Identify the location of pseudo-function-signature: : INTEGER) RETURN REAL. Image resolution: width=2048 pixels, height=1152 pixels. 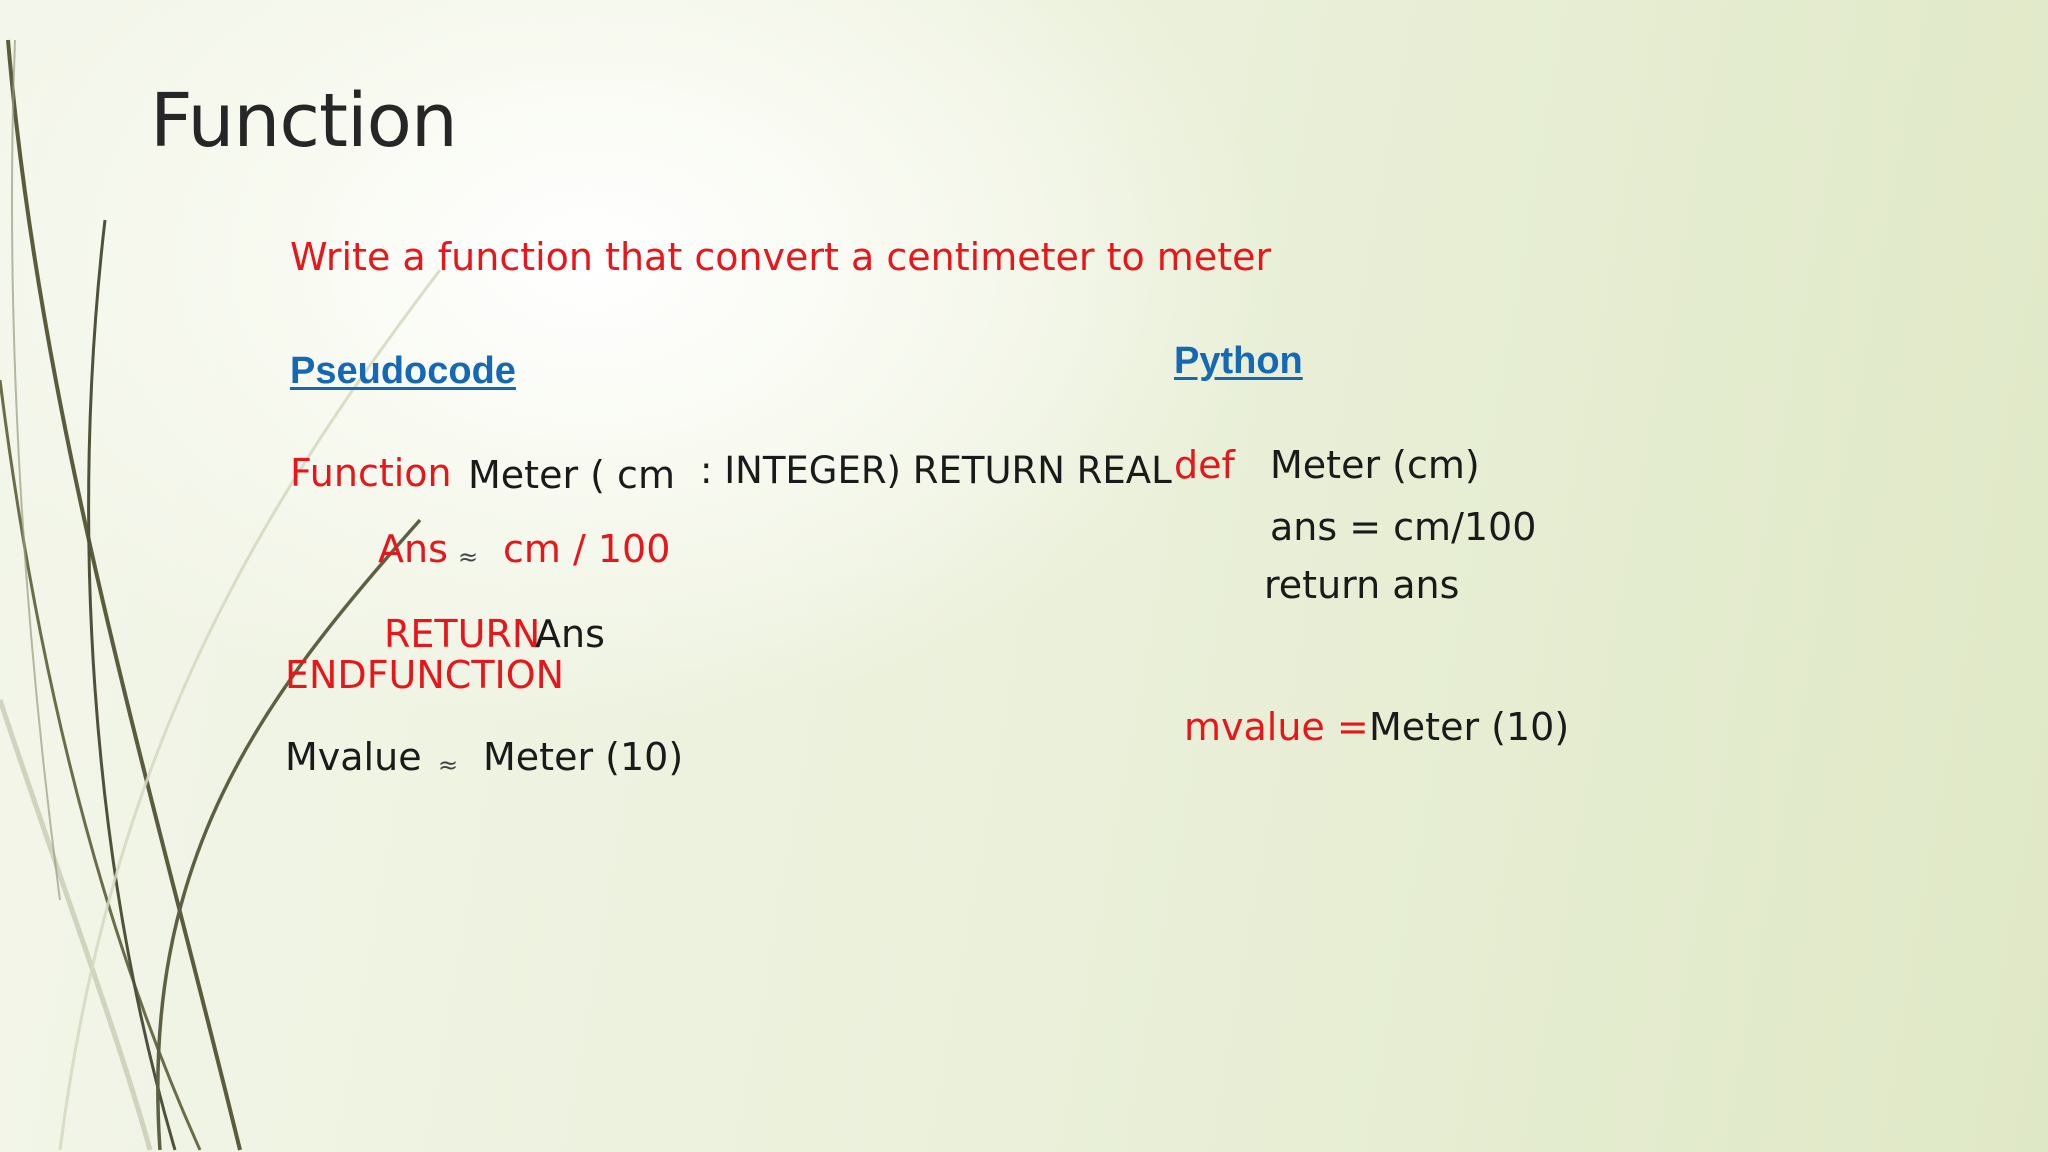
(936, 470).